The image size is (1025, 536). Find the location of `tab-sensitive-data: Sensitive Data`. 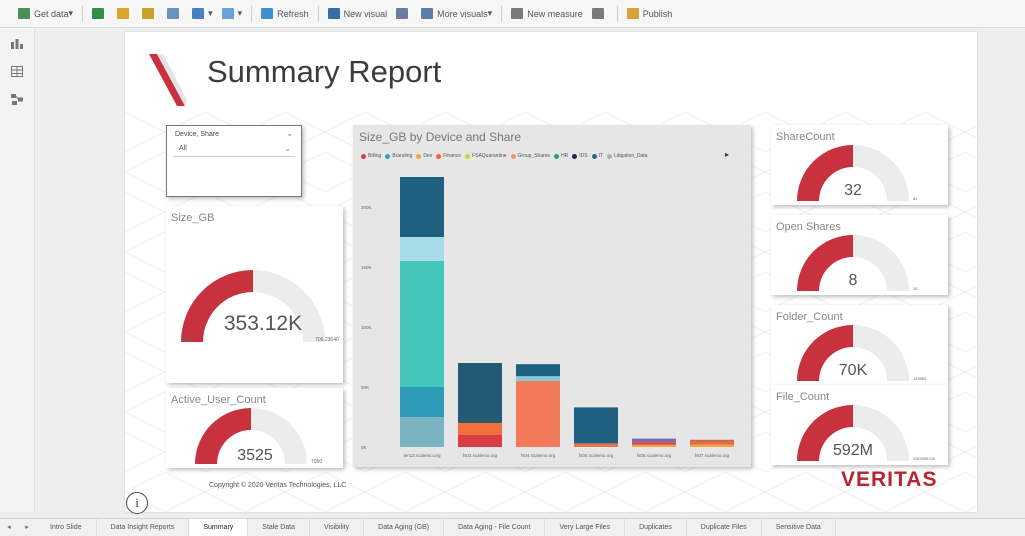

tab-sensitive-data: Sensitive Data is located at coordinates (799, 527).